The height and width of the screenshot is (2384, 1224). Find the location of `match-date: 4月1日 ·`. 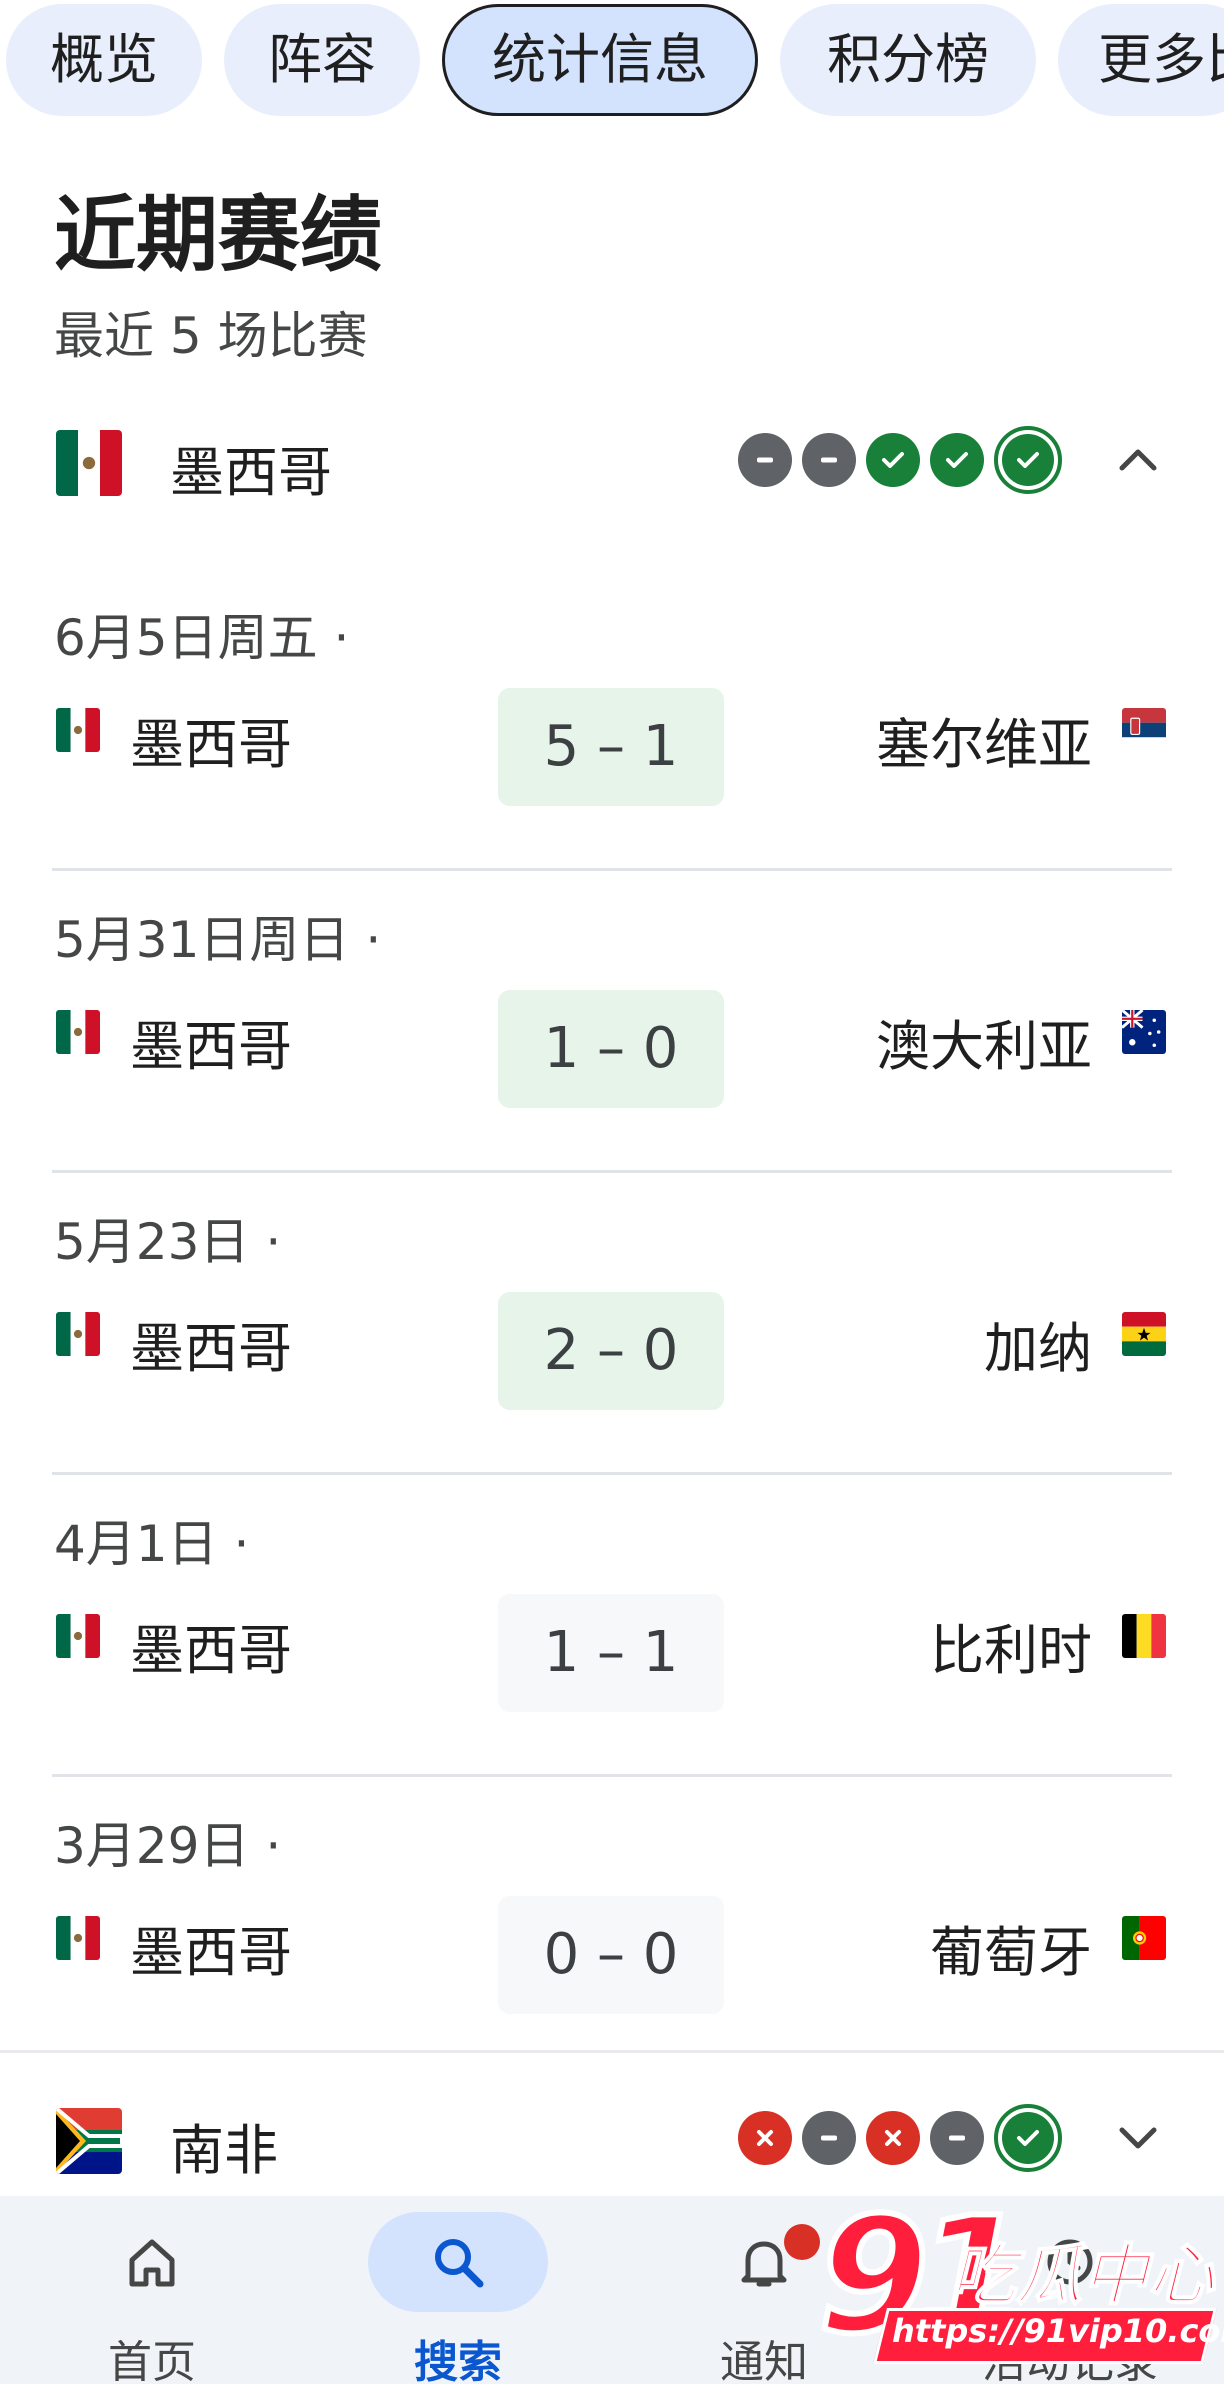

match-date: 4月1日 · is located at coordinates (152, 1544).